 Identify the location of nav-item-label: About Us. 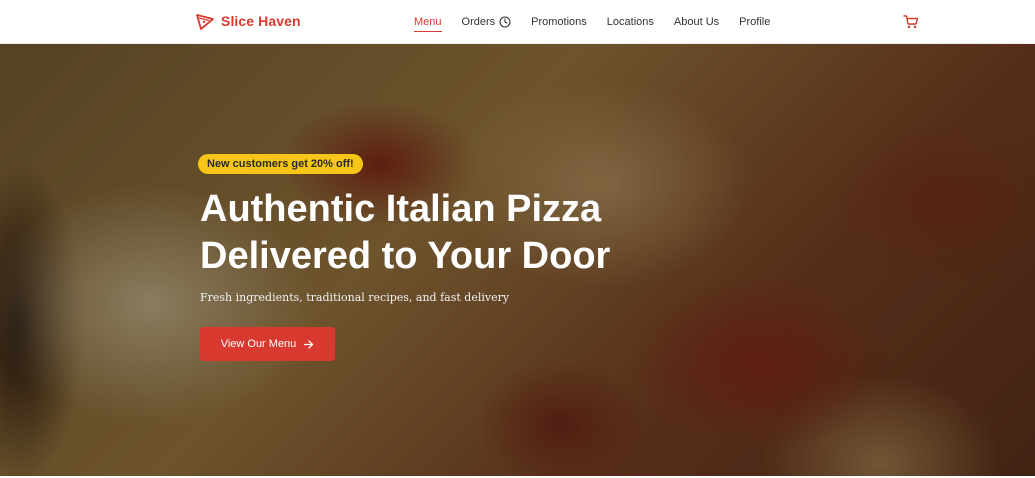
(696, 22).